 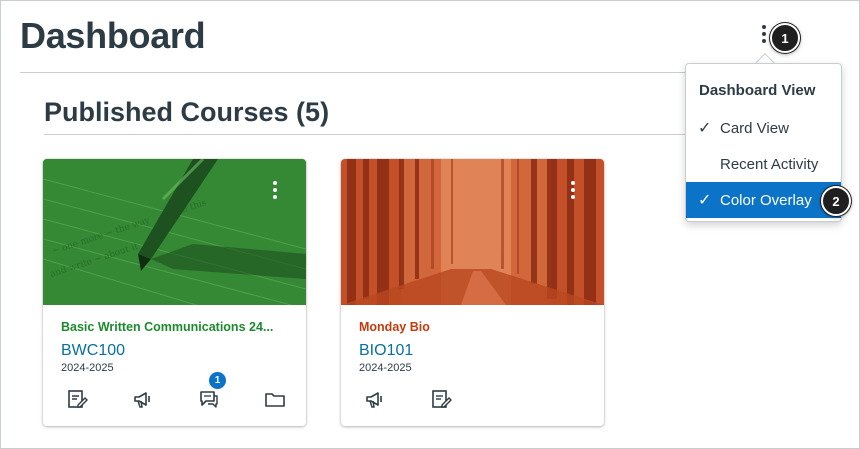 I want to click on files-icon, so click(x=275, y=399).